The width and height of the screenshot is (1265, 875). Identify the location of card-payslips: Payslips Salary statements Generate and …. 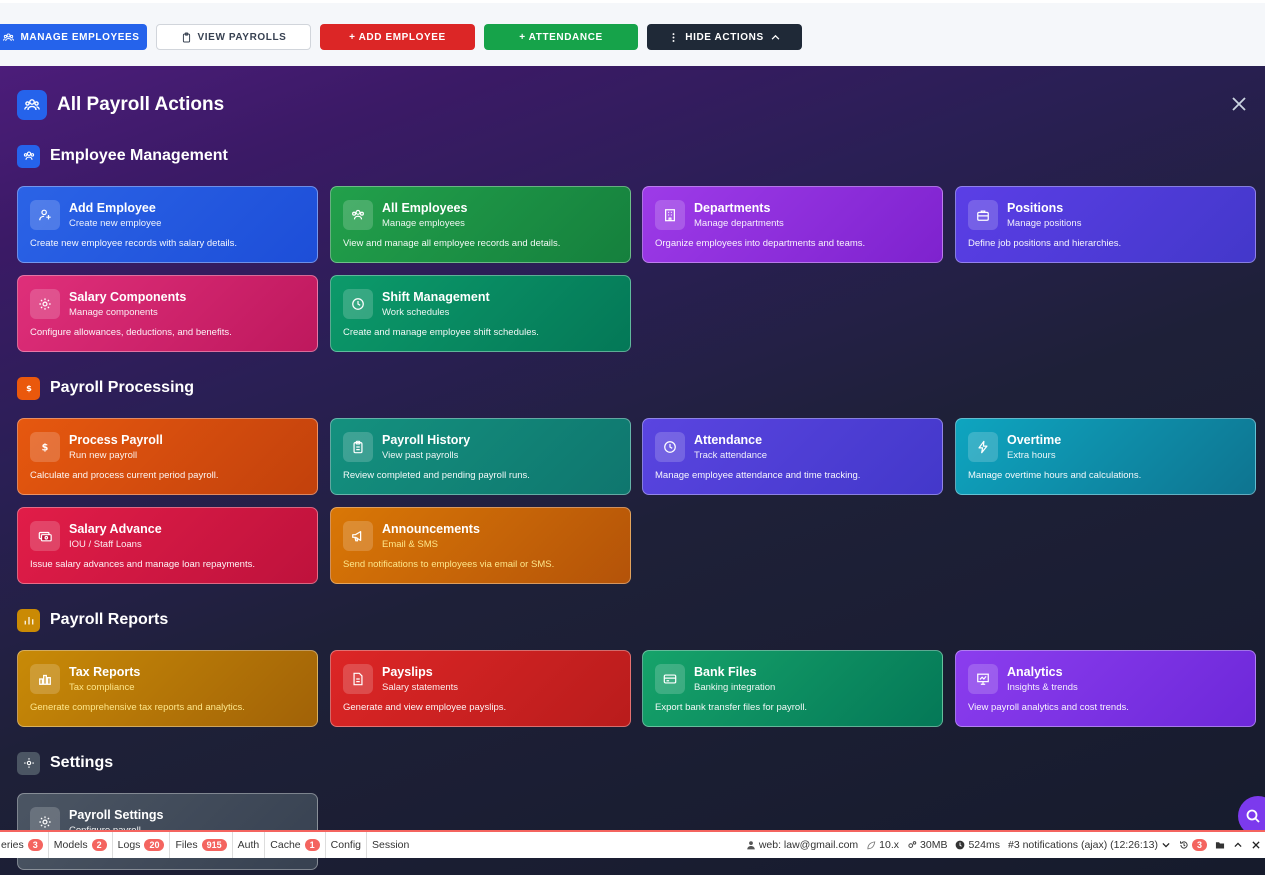
(480, 688).